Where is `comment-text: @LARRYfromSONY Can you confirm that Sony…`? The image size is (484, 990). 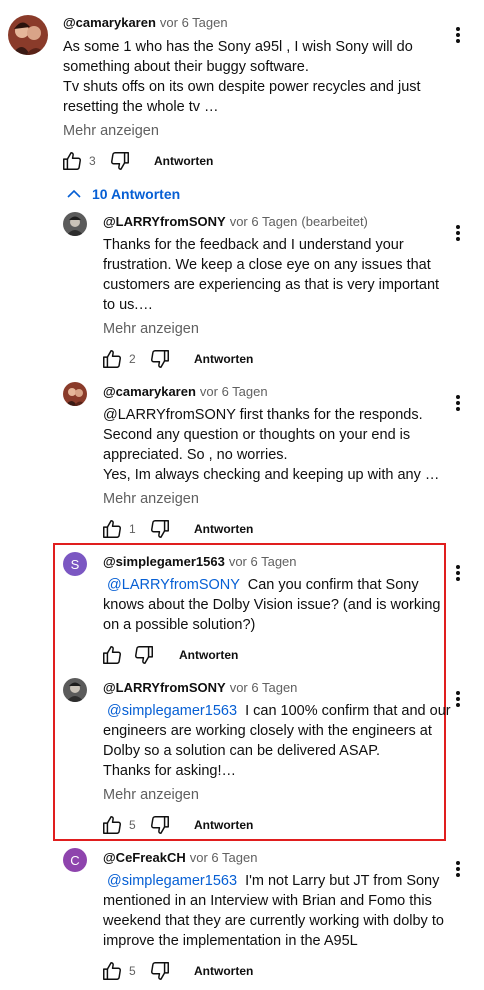 comment-text: @LARRYfromSONY Can you confirm that Sony… is located at coordinates (271, 605).